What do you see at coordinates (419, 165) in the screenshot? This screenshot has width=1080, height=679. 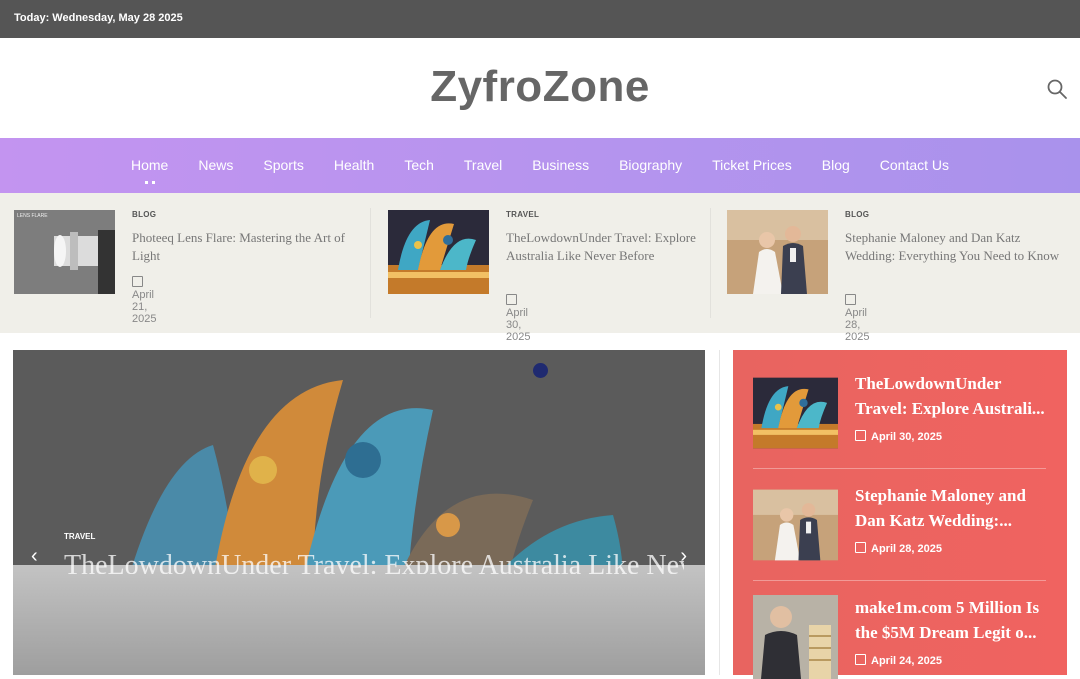 I see `nav-item-tech: Tech` at bounding box center [419, 165].